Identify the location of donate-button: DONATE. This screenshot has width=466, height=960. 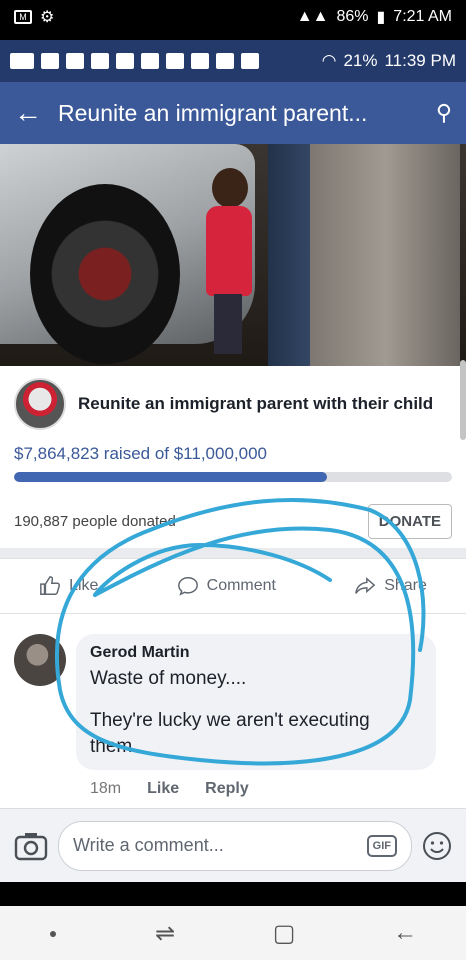
(409, 521).